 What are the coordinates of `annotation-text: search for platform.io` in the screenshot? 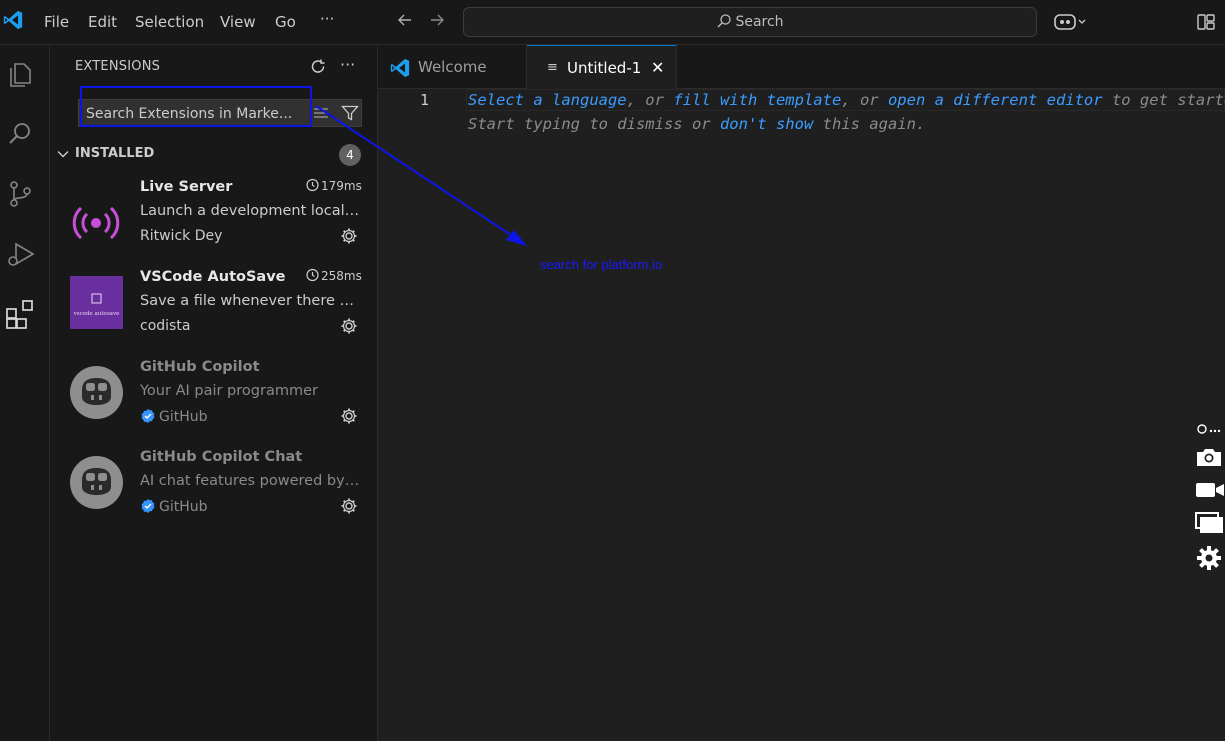 It's located at (601, 264).